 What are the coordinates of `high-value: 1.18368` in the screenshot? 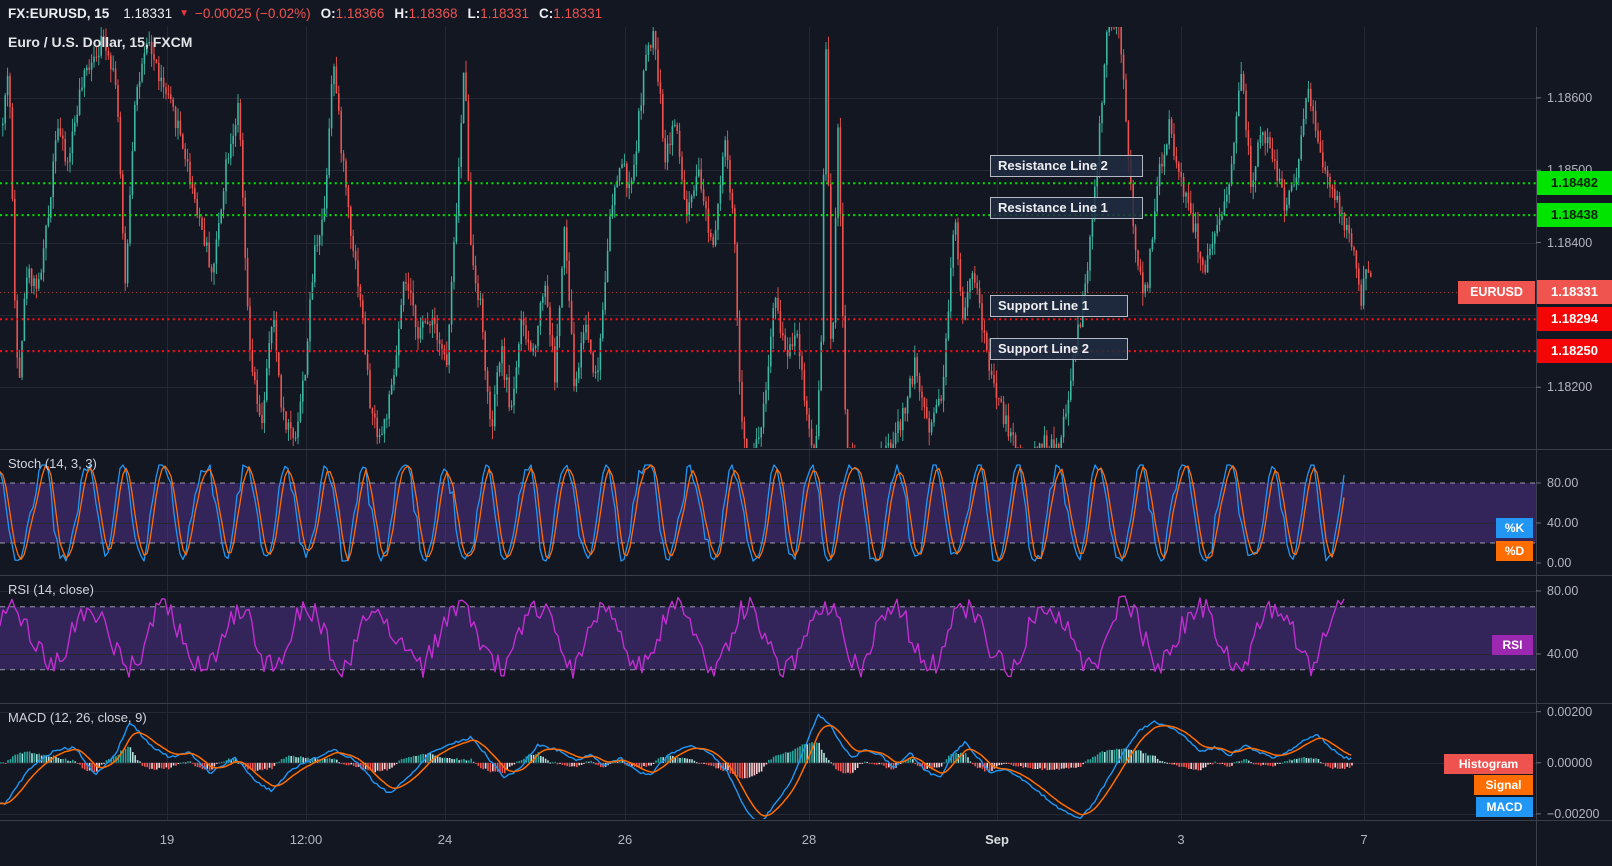 It's located at (433, 13).